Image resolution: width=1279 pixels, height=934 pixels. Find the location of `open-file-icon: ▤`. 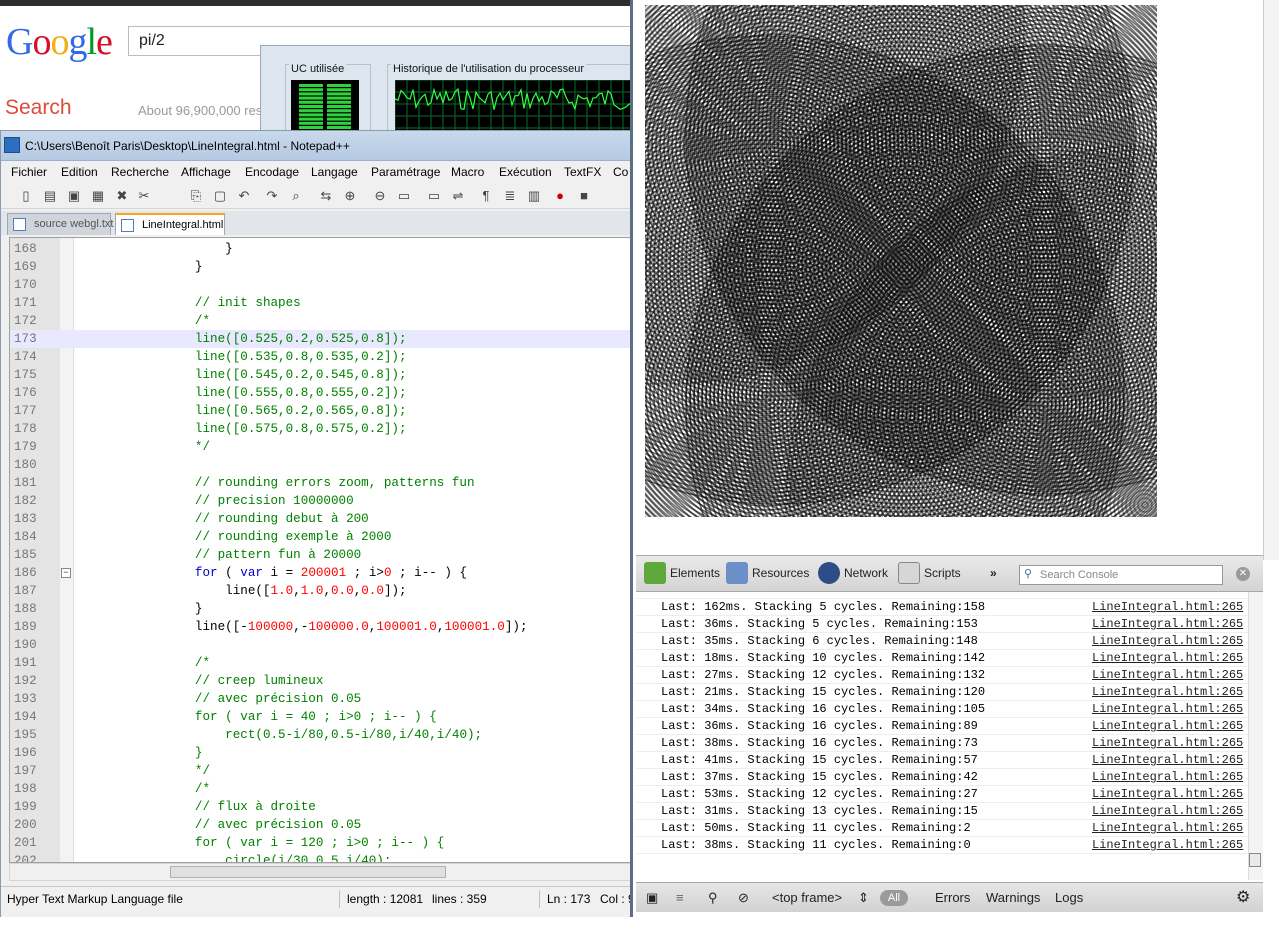

open-file-icon: ▤ is located at coordinates (50, 196).